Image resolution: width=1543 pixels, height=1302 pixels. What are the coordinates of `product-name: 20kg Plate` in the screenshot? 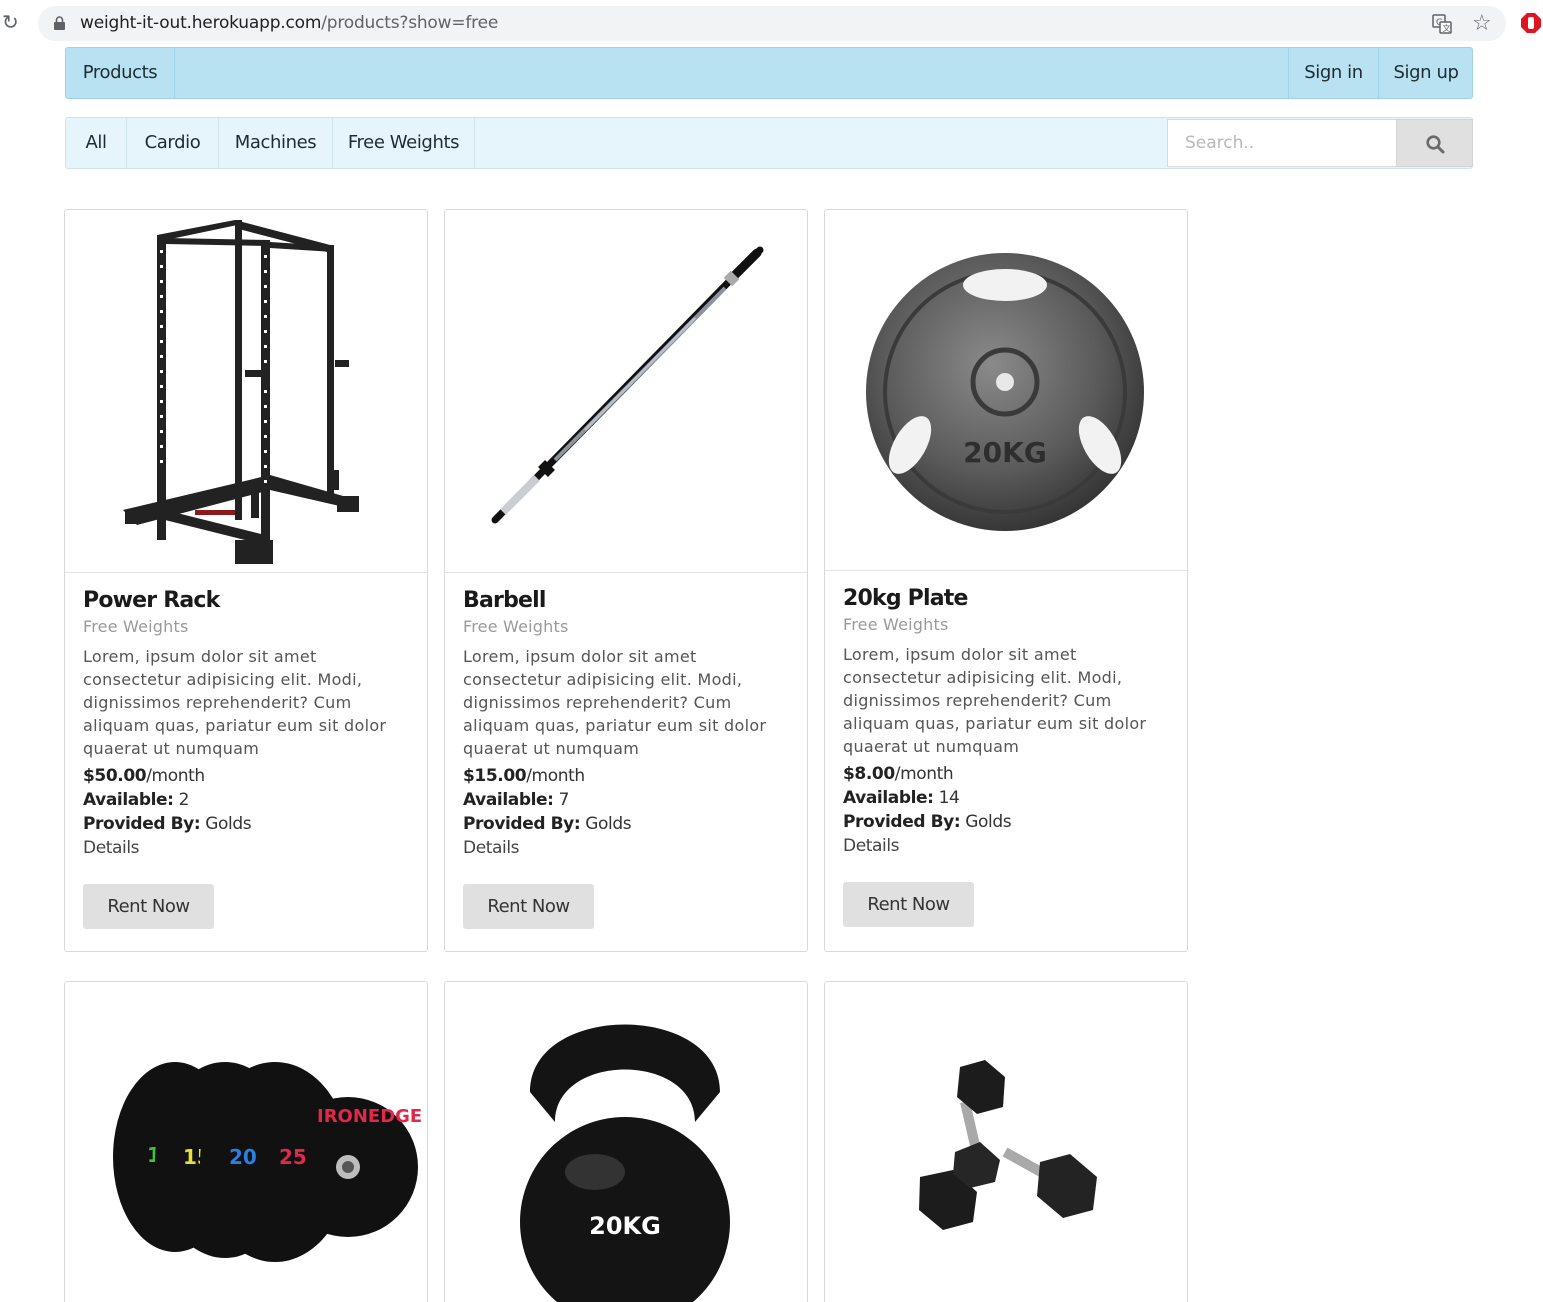 It's located at (905, 598).